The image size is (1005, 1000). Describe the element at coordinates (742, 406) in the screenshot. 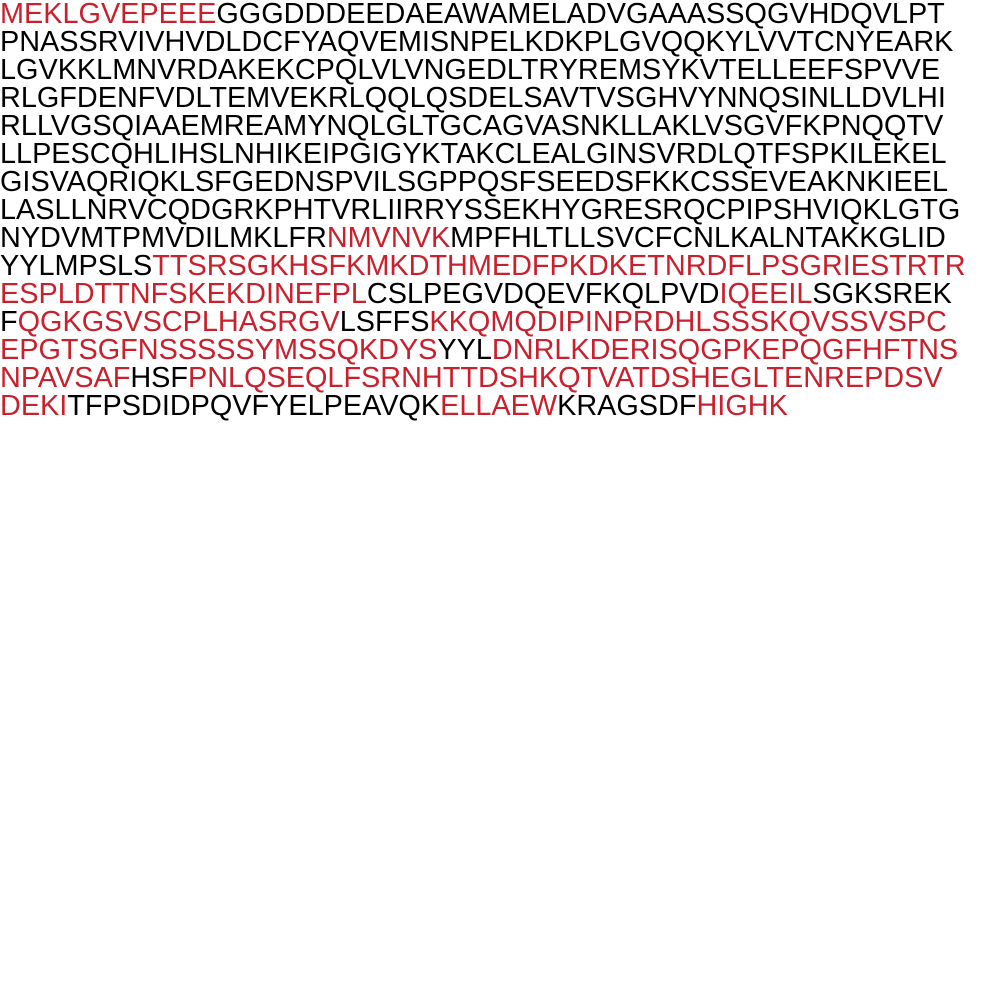

I see `sequence-segment: HIGHK` at that location.